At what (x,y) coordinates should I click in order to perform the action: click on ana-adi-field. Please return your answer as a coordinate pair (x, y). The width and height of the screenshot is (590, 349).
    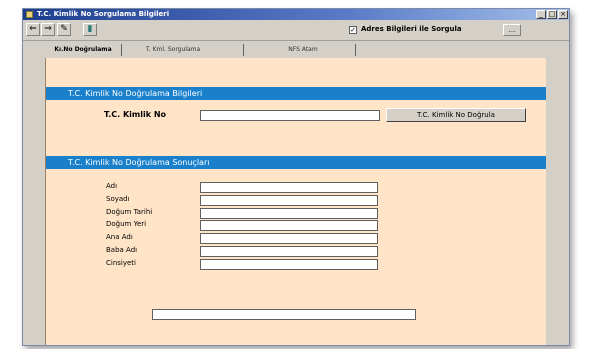
    Looking at the image, I should click on (289, 238).